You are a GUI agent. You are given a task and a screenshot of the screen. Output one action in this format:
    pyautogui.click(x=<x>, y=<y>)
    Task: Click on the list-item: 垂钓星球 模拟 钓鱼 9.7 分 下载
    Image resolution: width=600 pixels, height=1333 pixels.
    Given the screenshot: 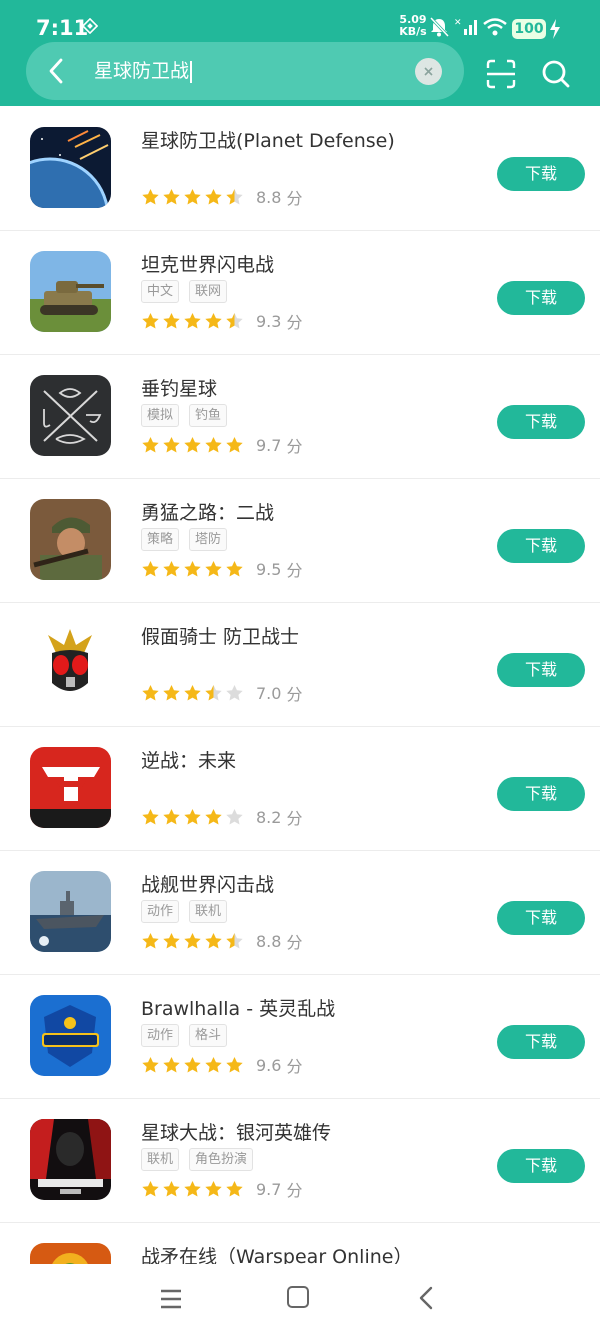 What is the action you would take?
    pyautogui.click(x=300, y=416)
    